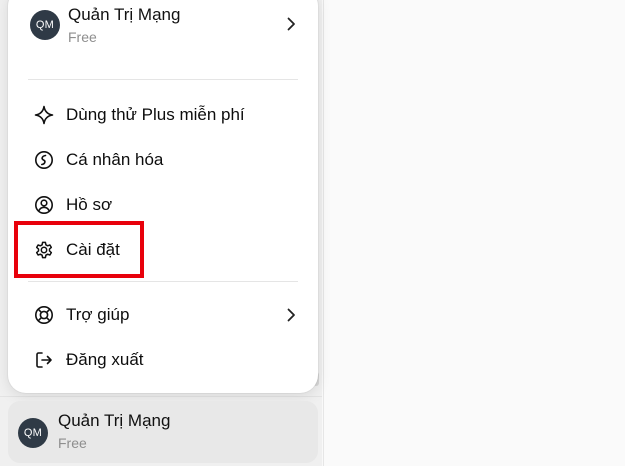 The image size is (625, 466). I want to click on profile-icon, so click(44, 205).